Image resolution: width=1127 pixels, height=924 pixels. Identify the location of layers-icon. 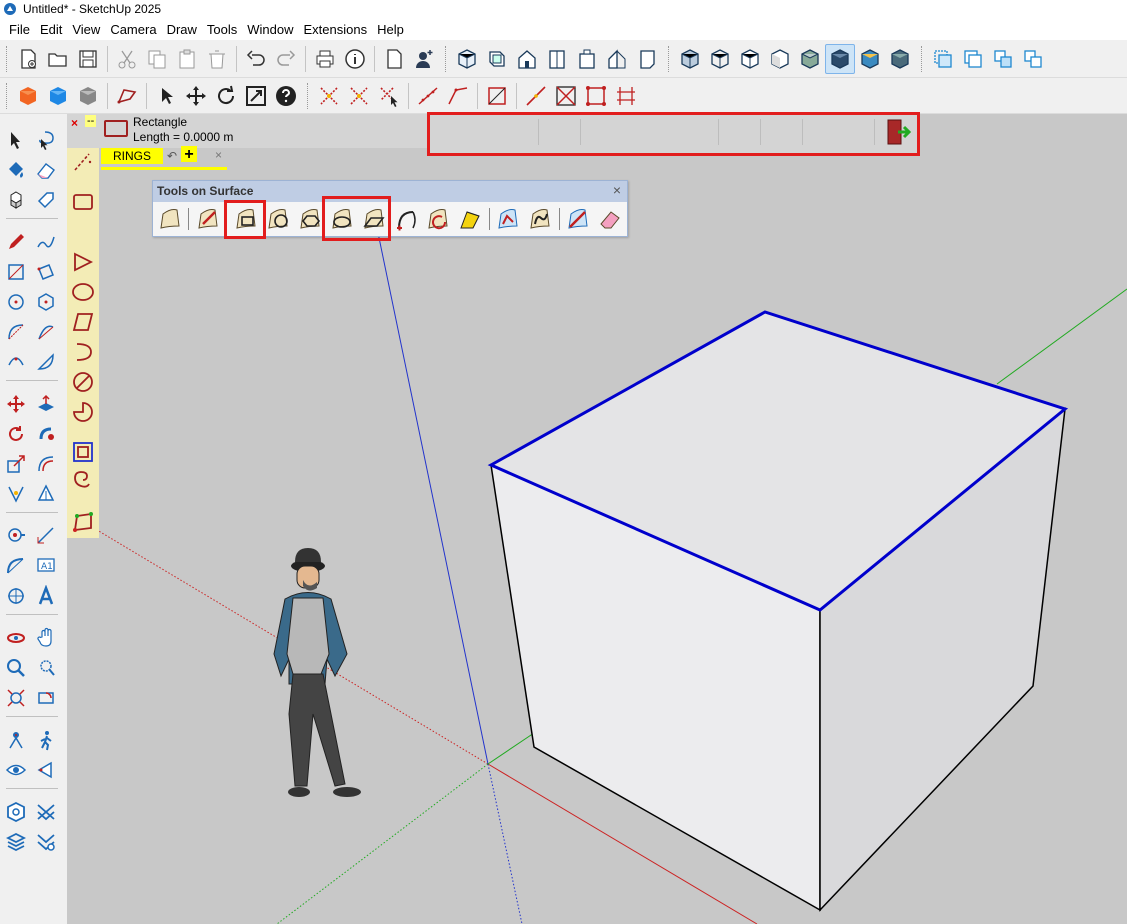
(16, 842).